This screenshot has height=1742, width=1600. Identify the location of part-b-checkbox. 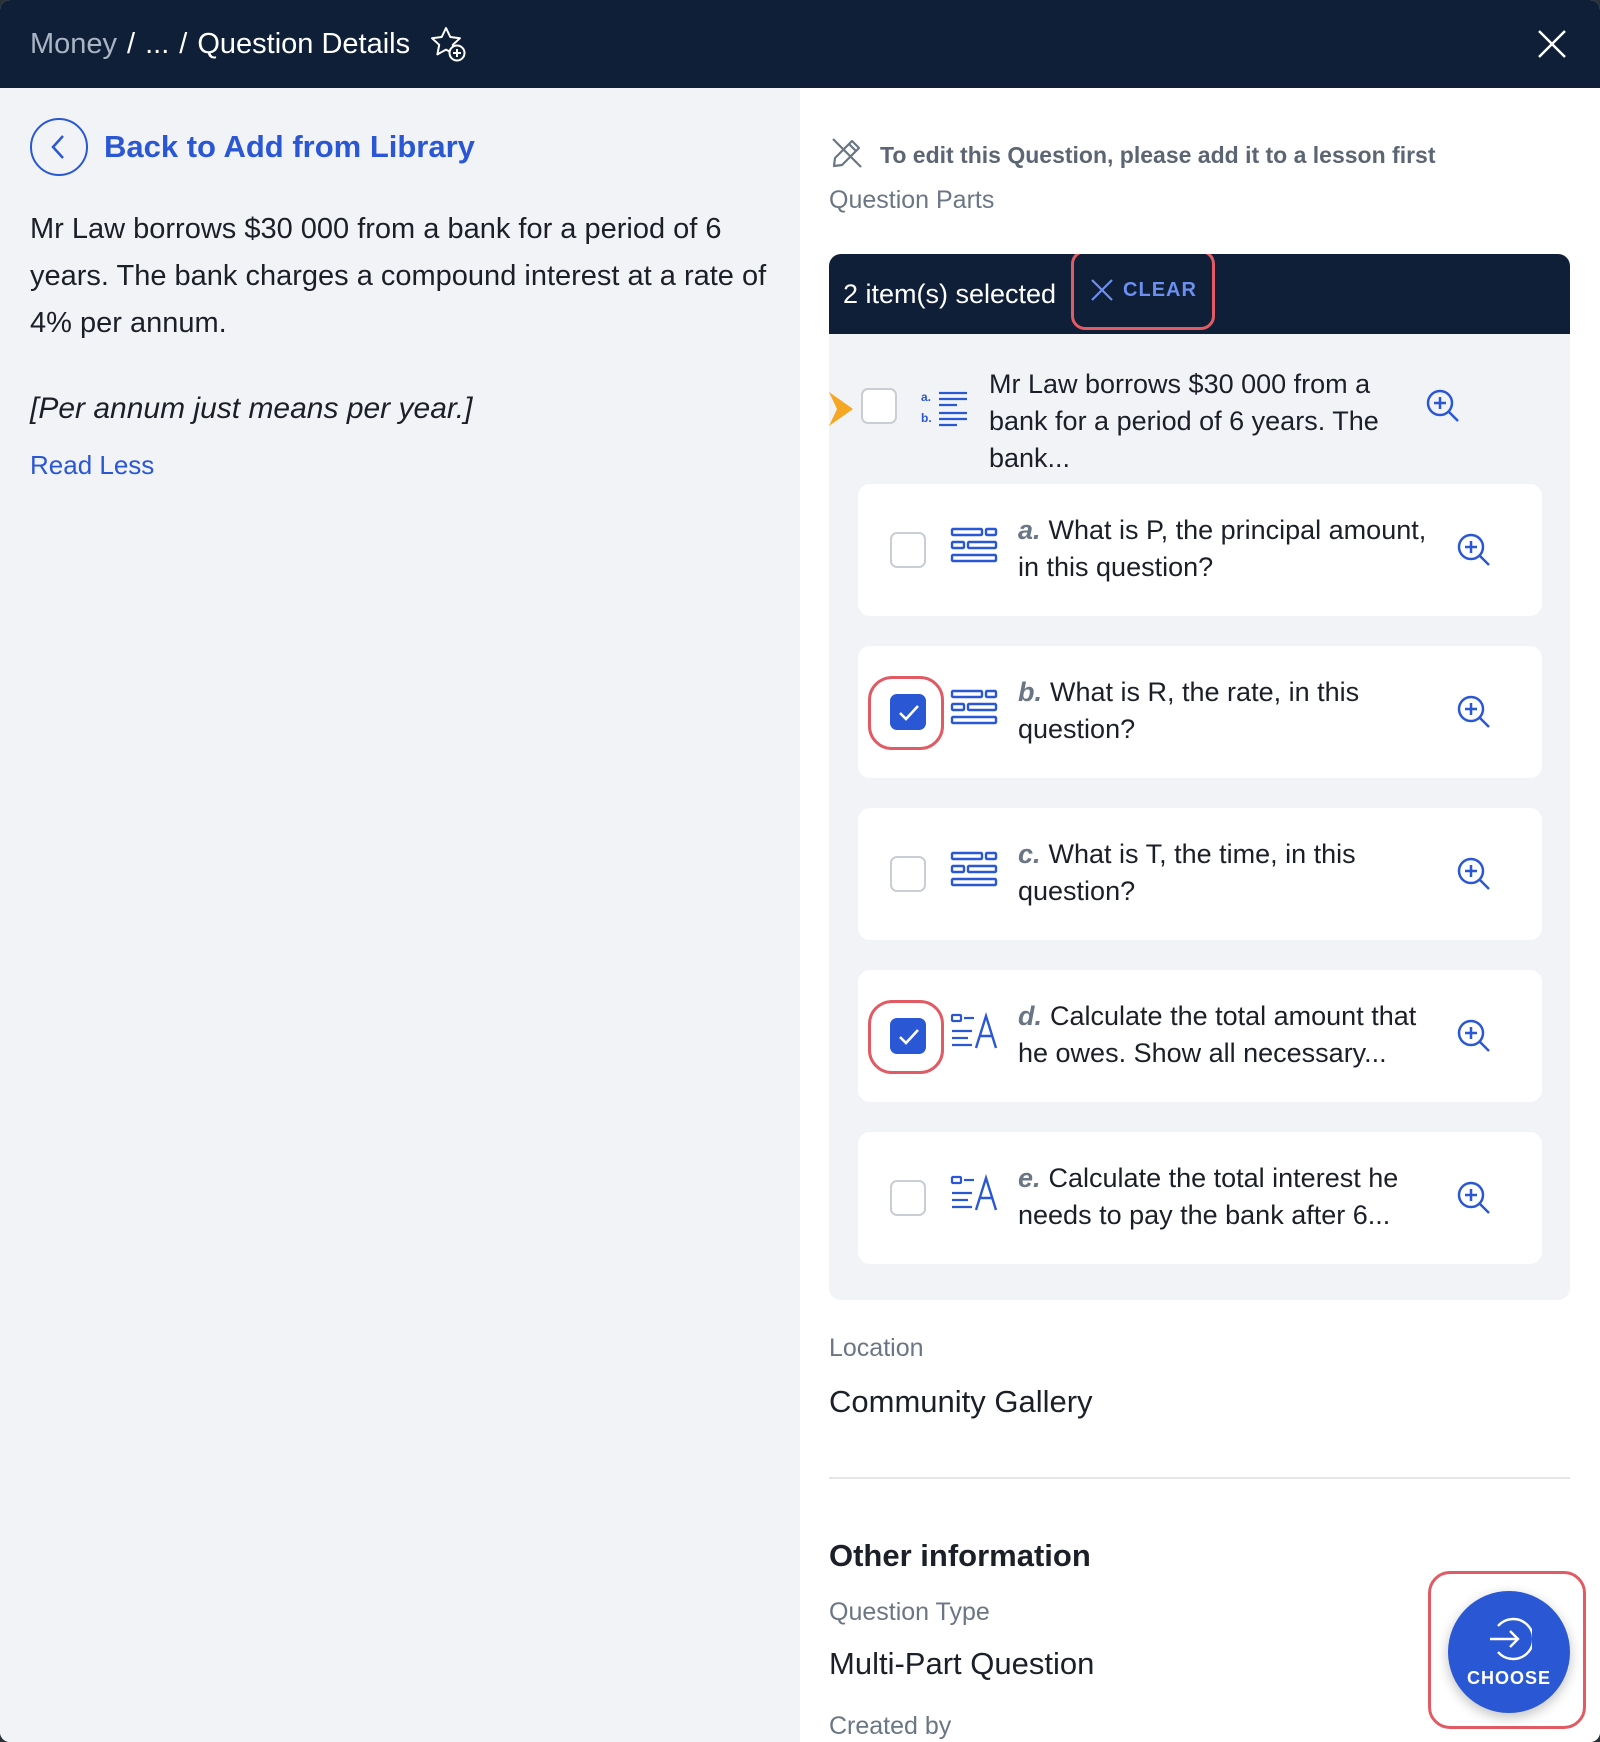
(908, 712).